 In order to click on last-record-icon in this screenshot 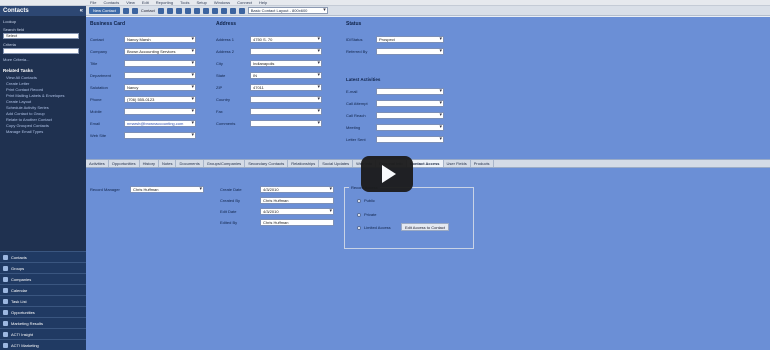, I will do `click(187, 10)`.